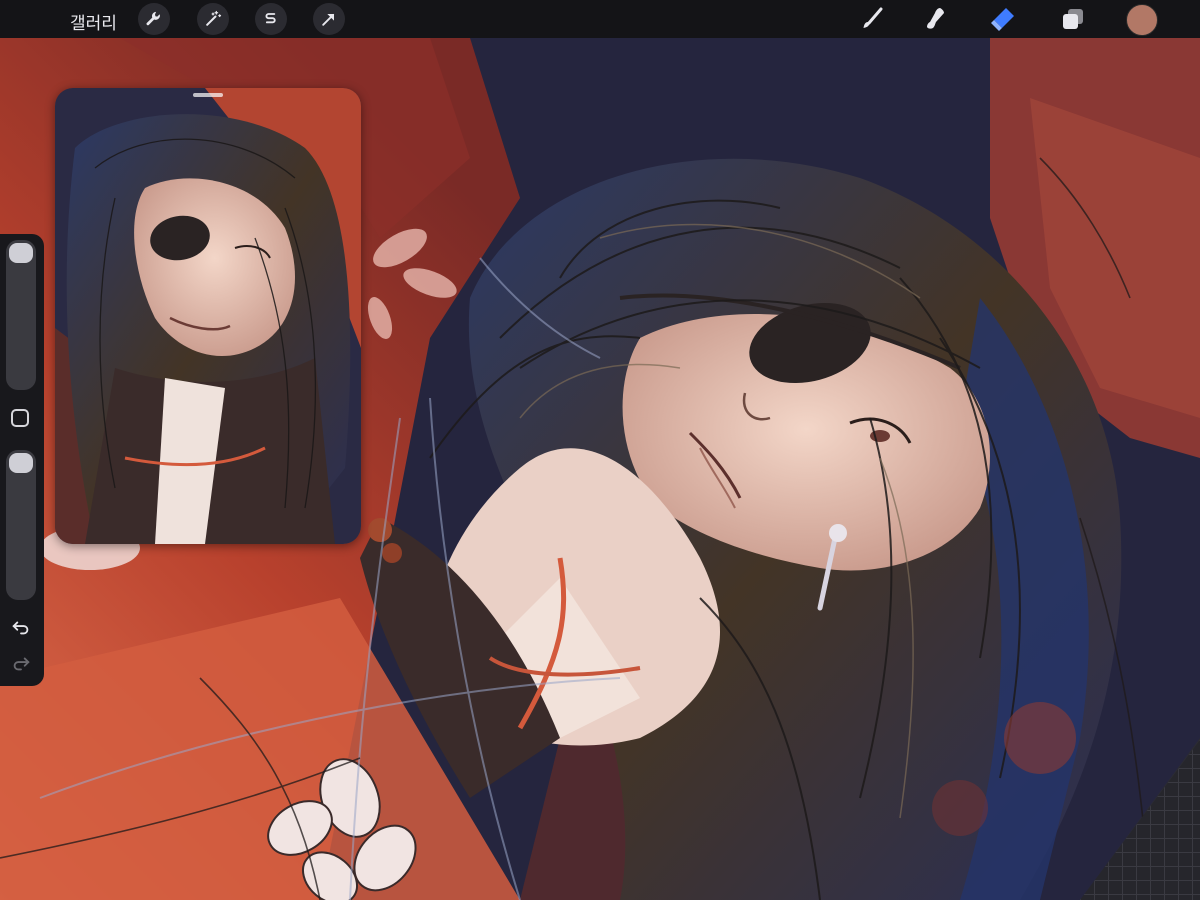 The height and width of the screenshot is (900, 1200). I want to click on top-toolbar: 갤러리, so click(600, 19).